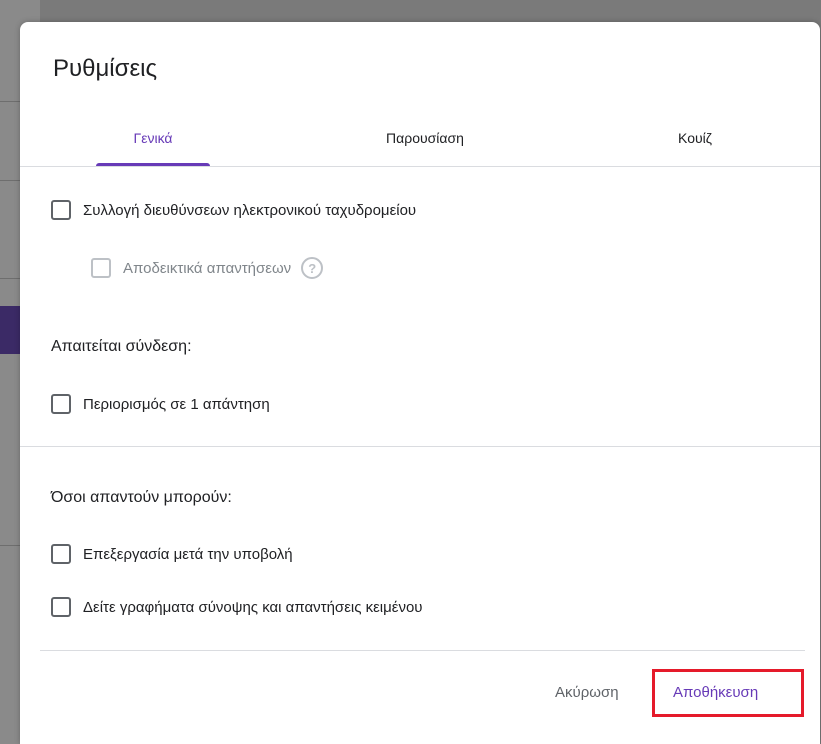  What do you see at coordinates (695, 138) in the screenshot?
I see `tab-quiz-label: Κουίζ` at bounding box center [695, 138].